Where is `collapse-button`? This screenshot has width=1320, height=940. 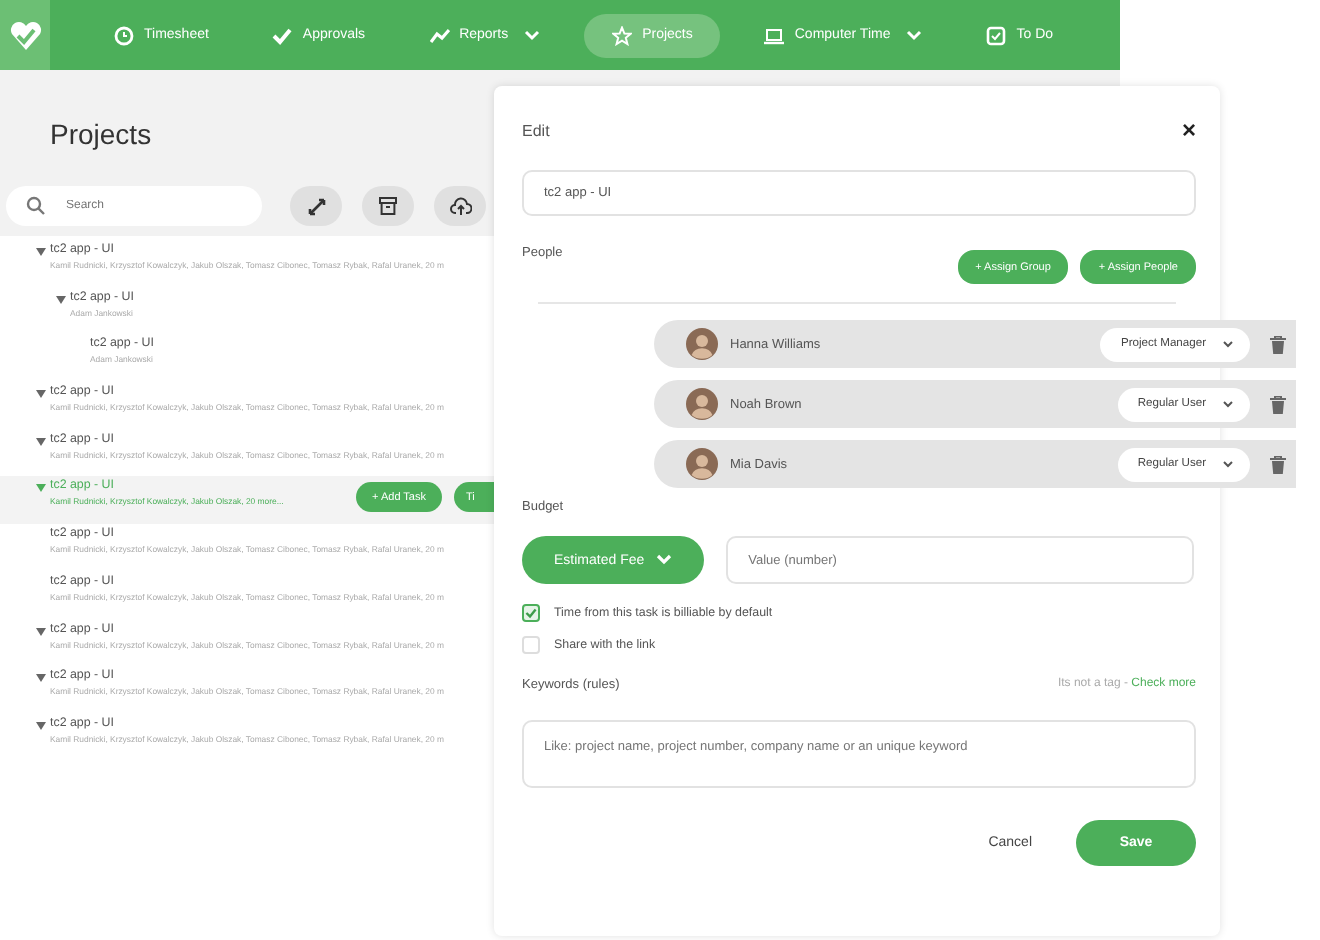
collapse-button is located at coordinates (316, 206).